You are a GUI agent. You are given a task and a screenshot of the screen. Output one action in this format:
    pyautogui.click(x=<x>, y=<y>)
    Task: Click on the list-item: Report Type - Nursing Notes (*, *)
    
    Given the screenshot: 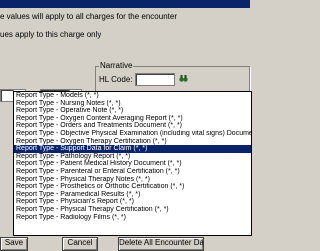 What is the action you would take?
    pyautogui.click(x=132, y=104)
    